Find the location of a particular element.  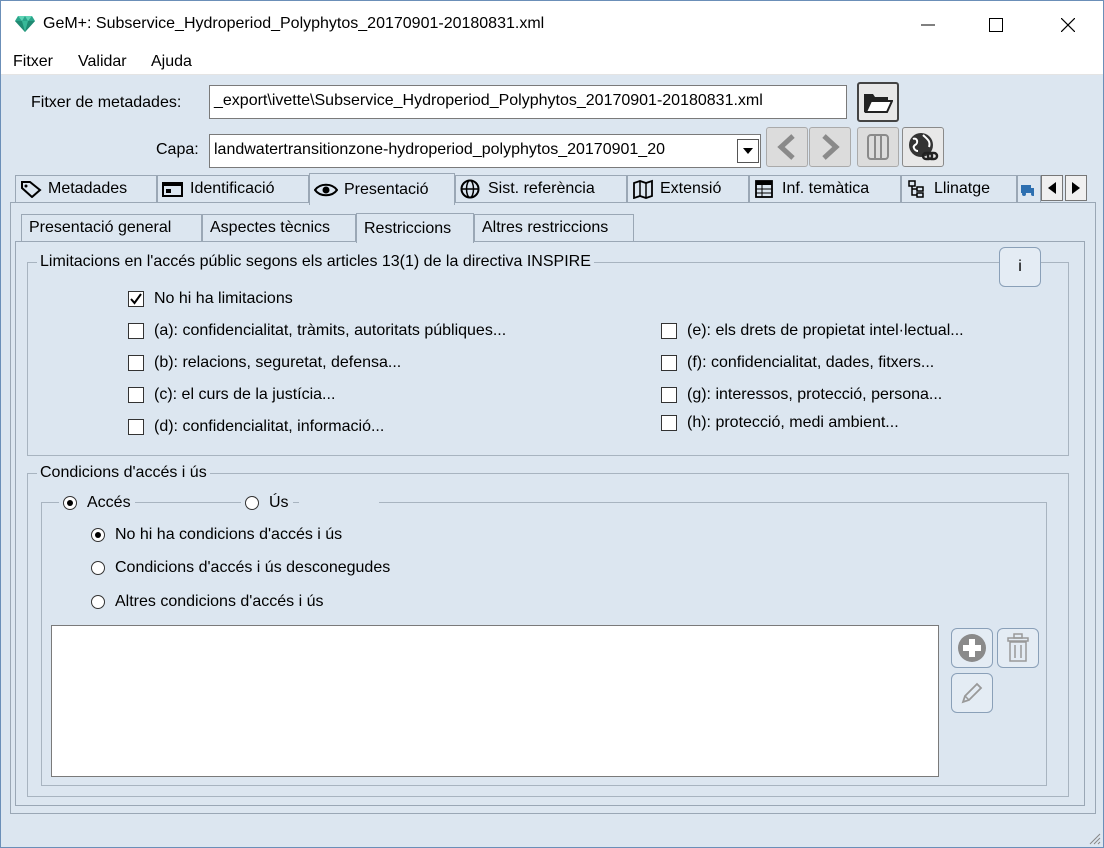

tab-metadades: Metadades is located at coordinates (86, 189).